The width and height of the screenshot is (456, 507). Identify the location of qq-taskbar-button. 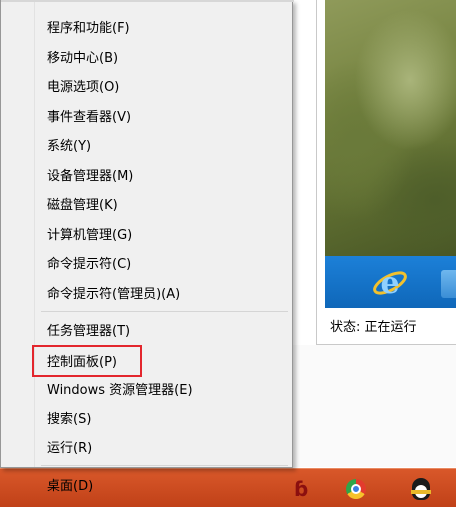
(420, 489).